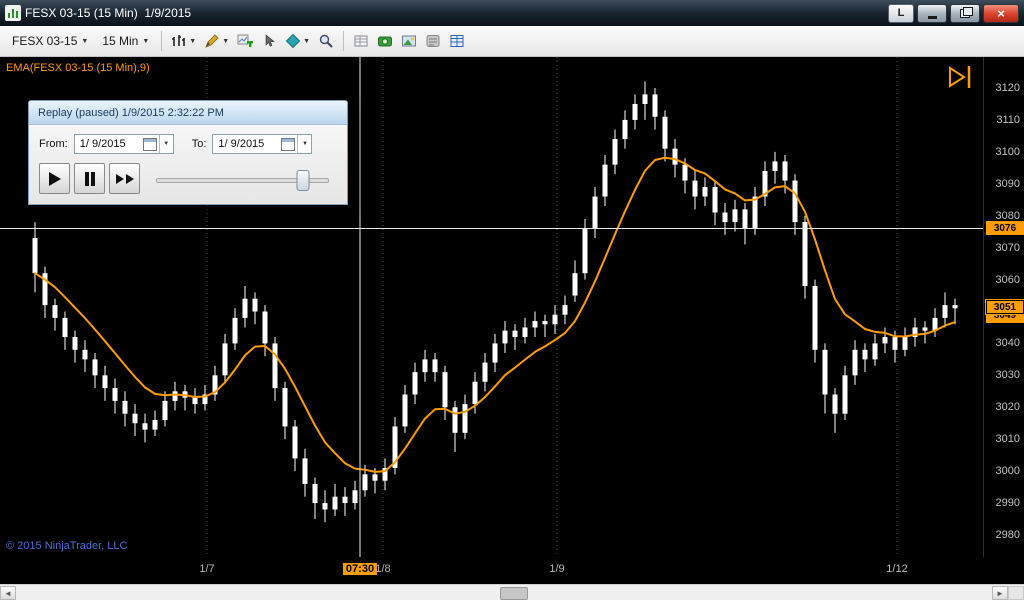  I want to click on price-axis-label: 3000, so click(1007, 471).